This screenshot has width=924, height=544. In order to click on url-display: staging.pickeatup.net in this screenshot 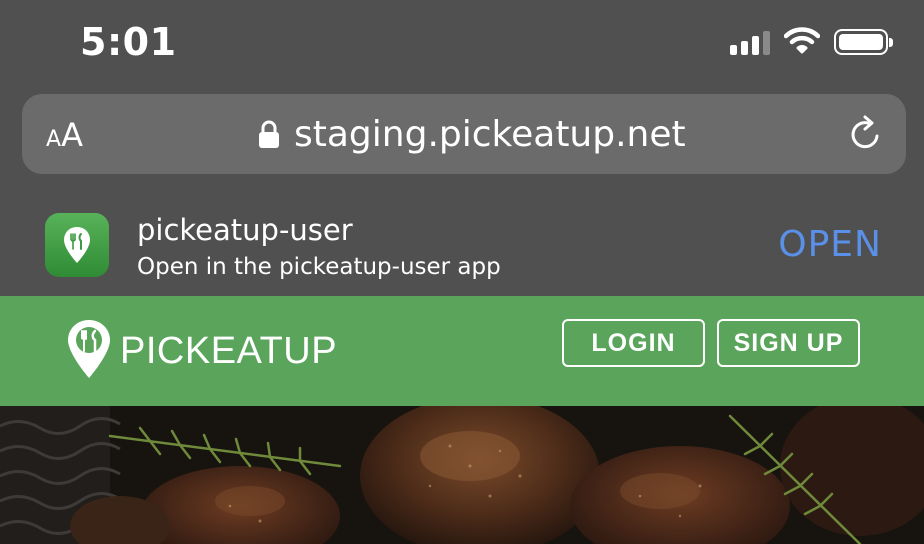, I will do `click(472, 134)`.